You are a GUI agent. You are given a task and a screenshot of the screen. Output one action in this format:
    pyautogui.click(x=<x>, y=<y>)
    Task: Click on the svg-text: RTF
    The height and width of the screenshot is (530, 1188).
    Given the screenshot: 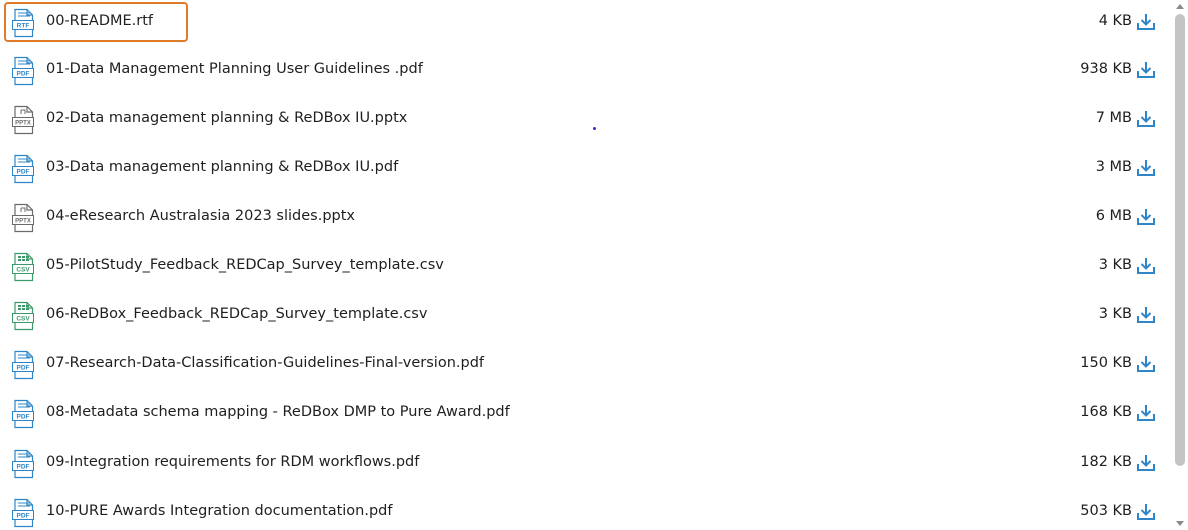 What is the action you would take?
    pyautogui.click(x=23, y=26)
    